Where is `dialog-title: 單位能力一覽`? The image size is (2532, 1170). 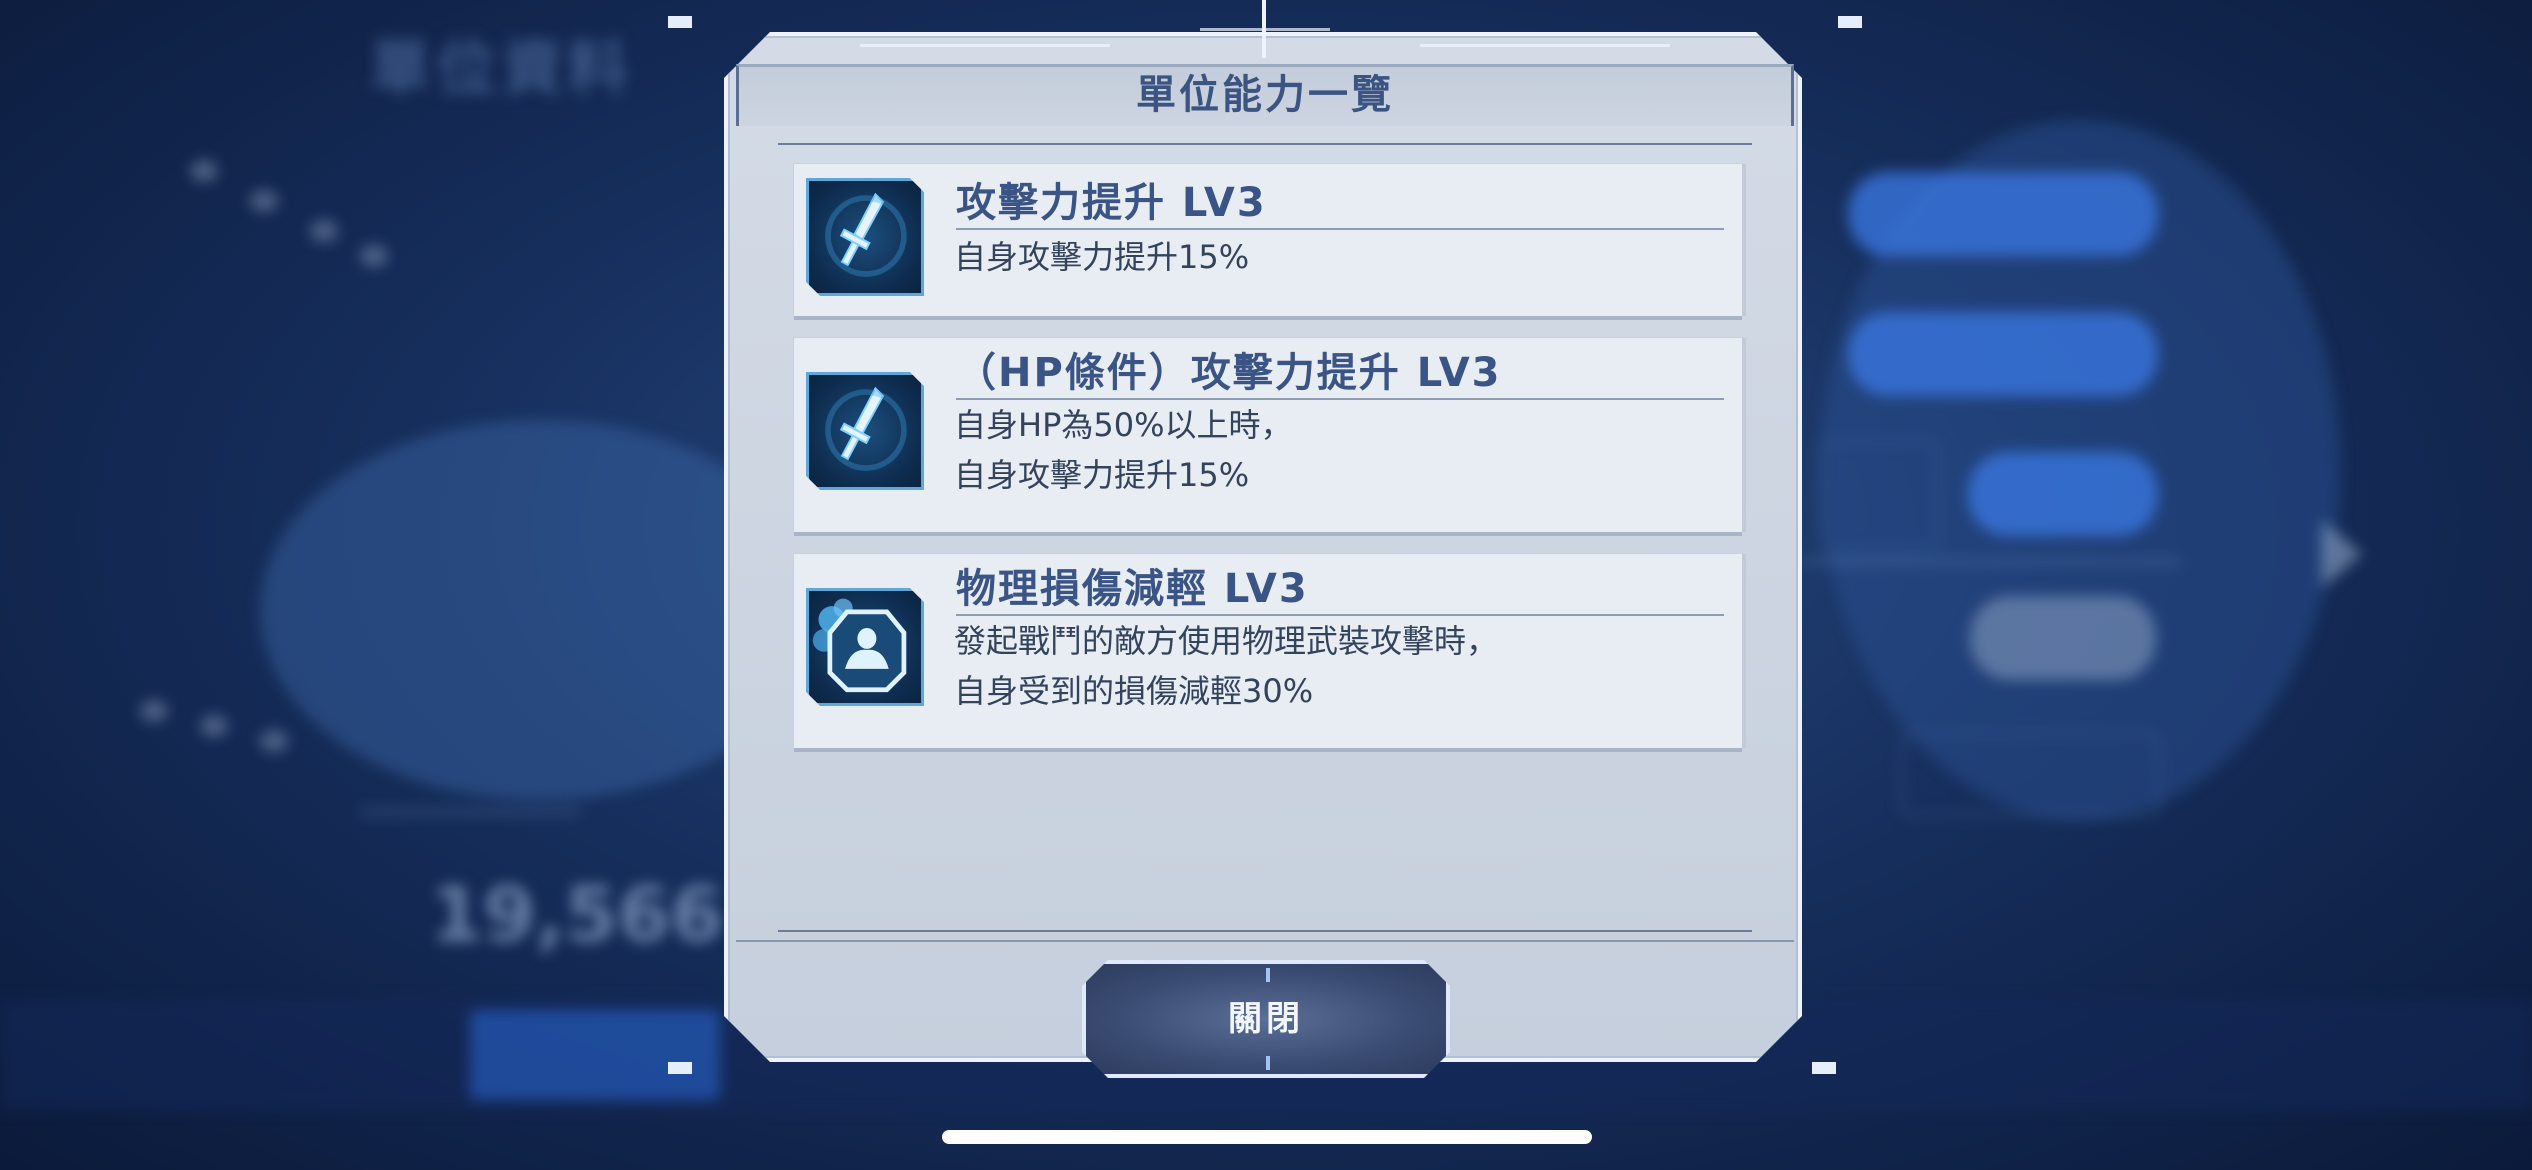 dialog-title: 單位能力一覽 is located at coordinates (1265, 95).